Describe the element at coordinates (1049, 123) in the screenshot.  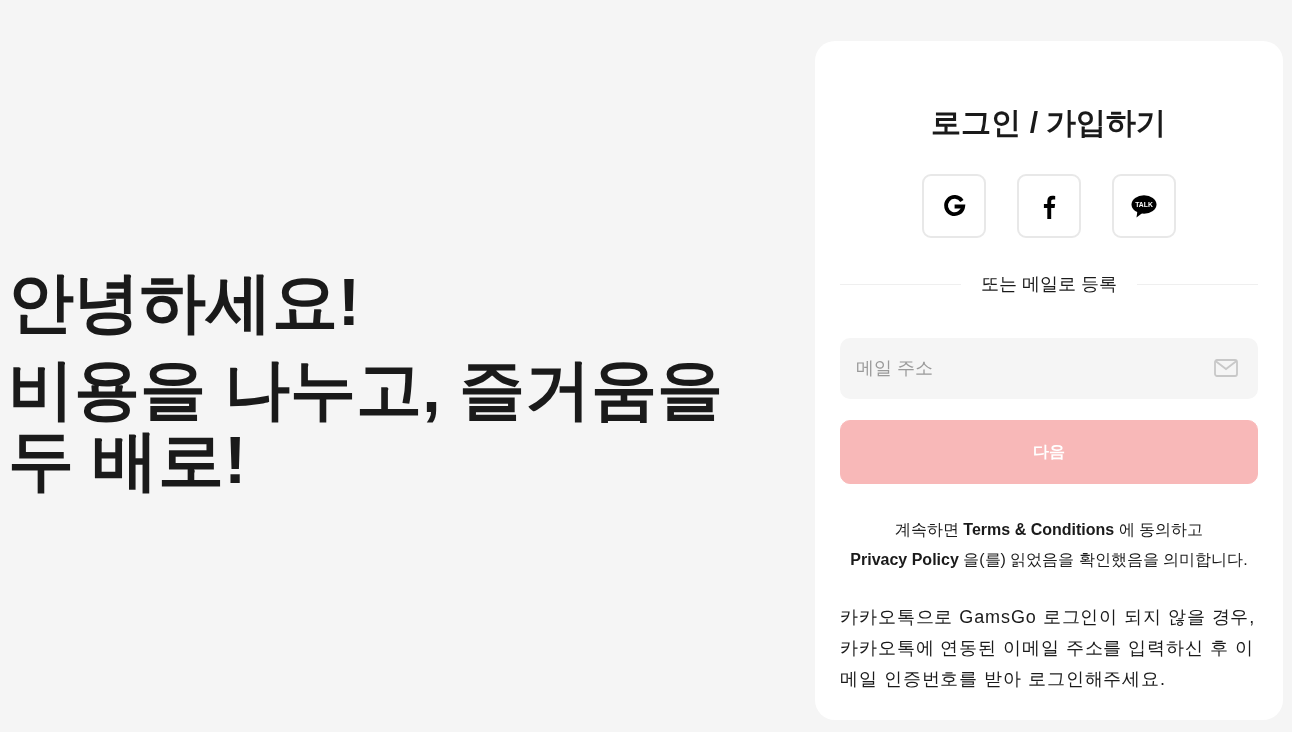
I see `card-title: 로그인 / 가입하기` at that location.